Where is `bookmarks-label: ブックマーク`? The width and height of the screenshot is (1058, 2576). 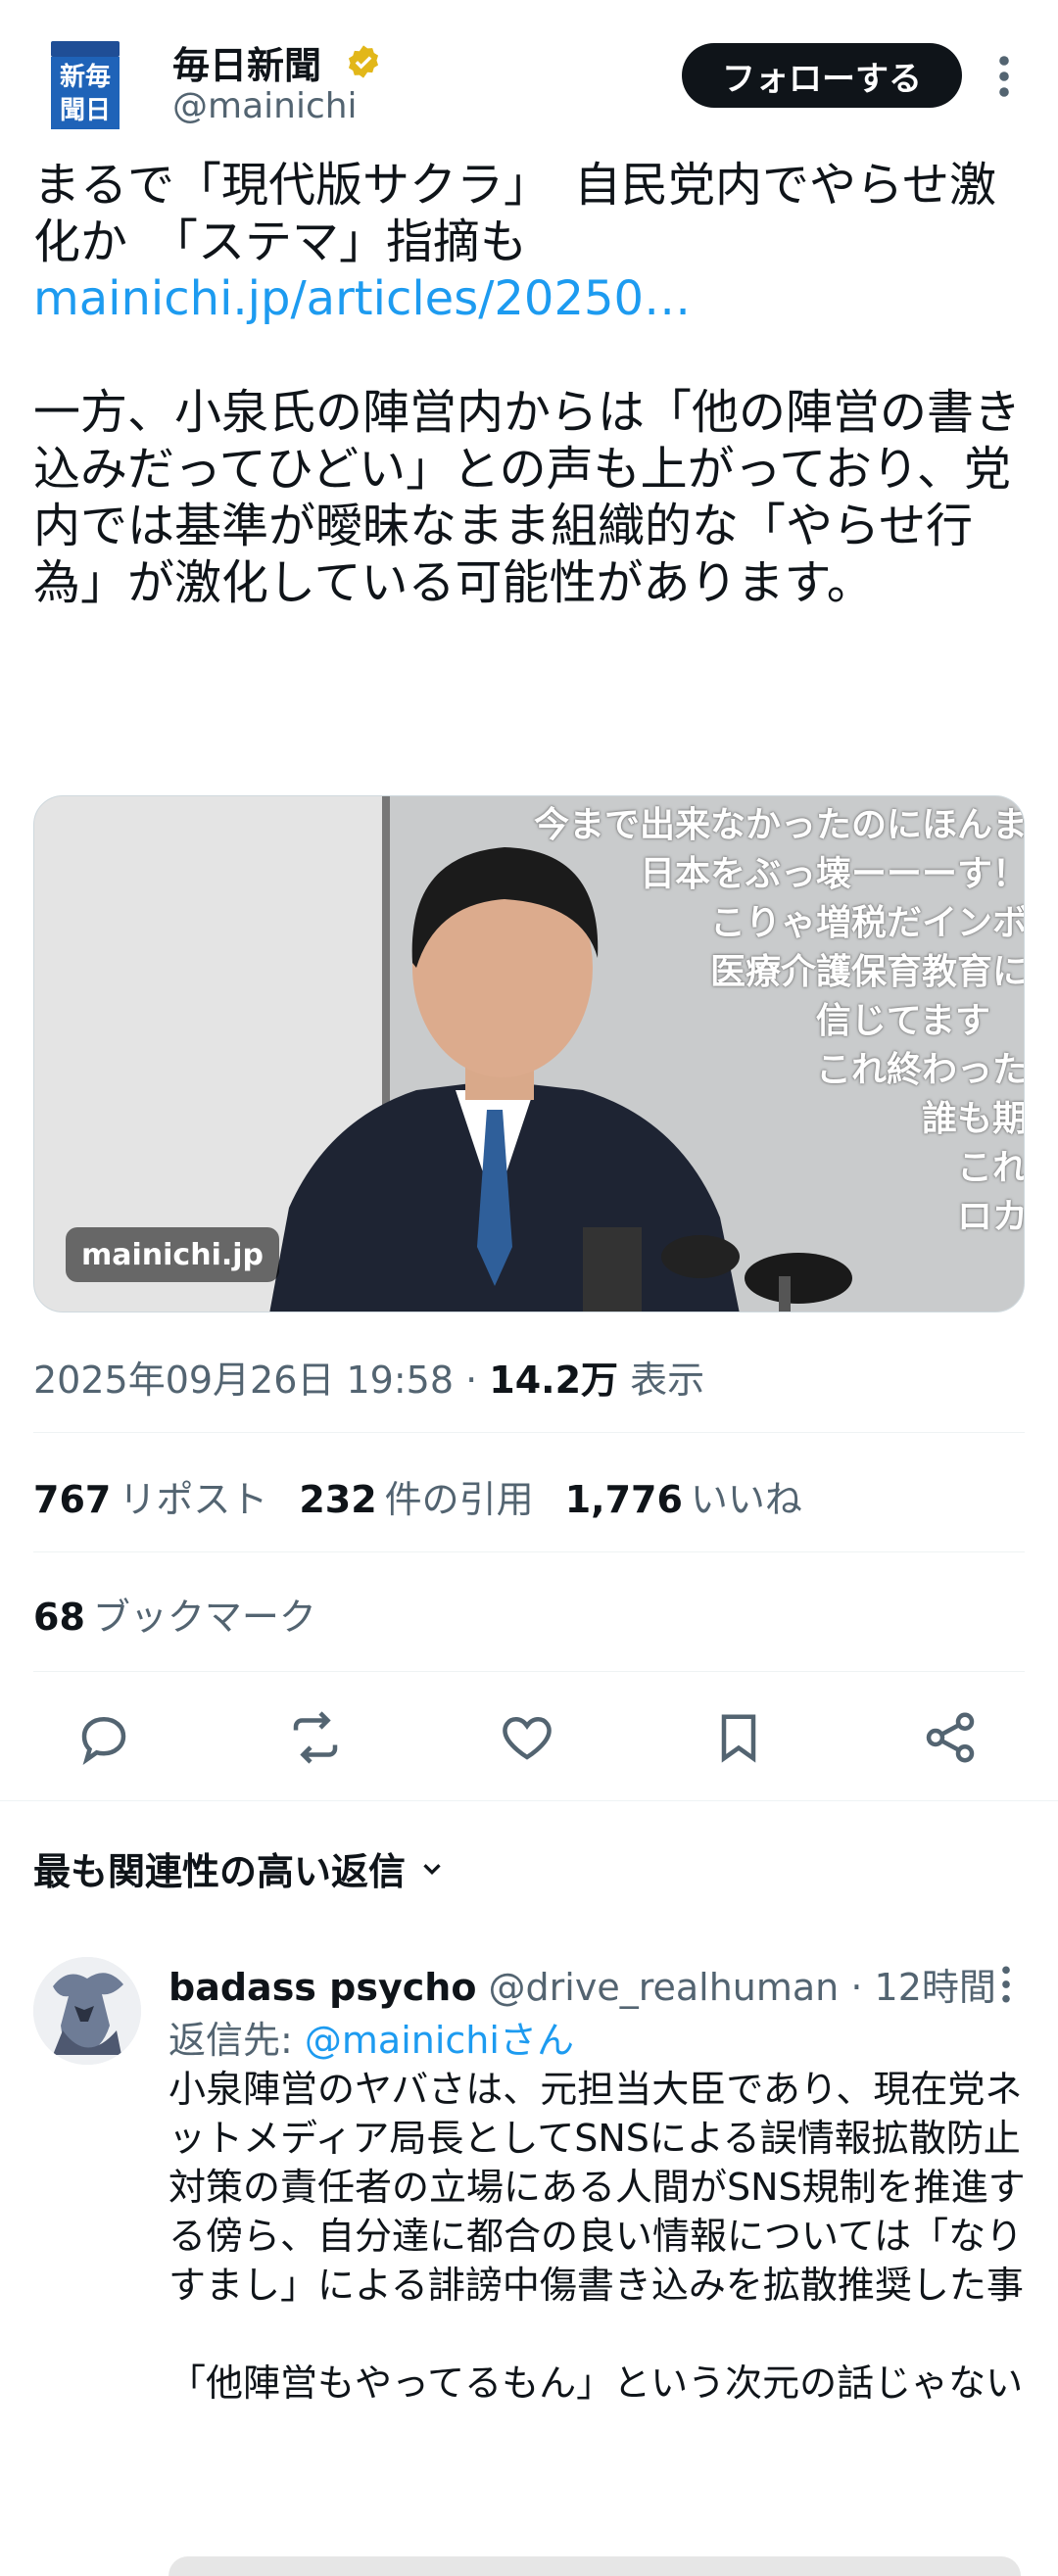 bookmarks-label: ブックマーク is located at coordinates (204, 1617).